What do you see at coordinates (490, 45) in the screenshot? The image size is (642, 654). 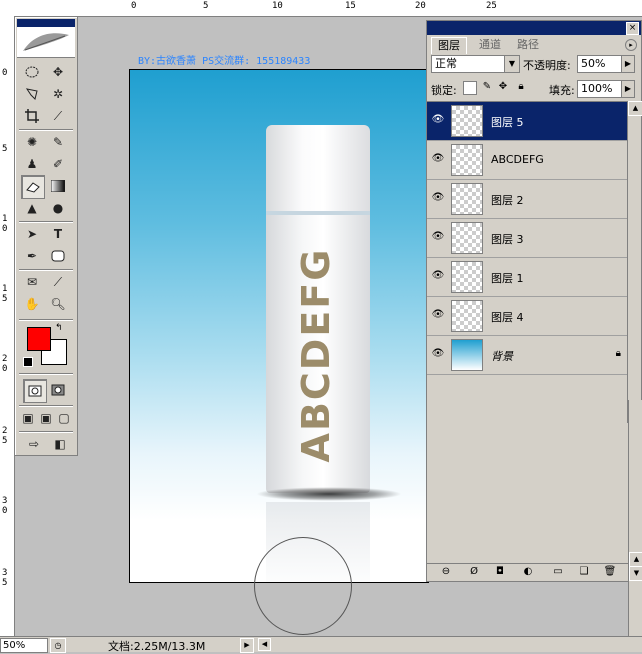 I see `tab-channels: 通道` at bounding box center [490, 45].